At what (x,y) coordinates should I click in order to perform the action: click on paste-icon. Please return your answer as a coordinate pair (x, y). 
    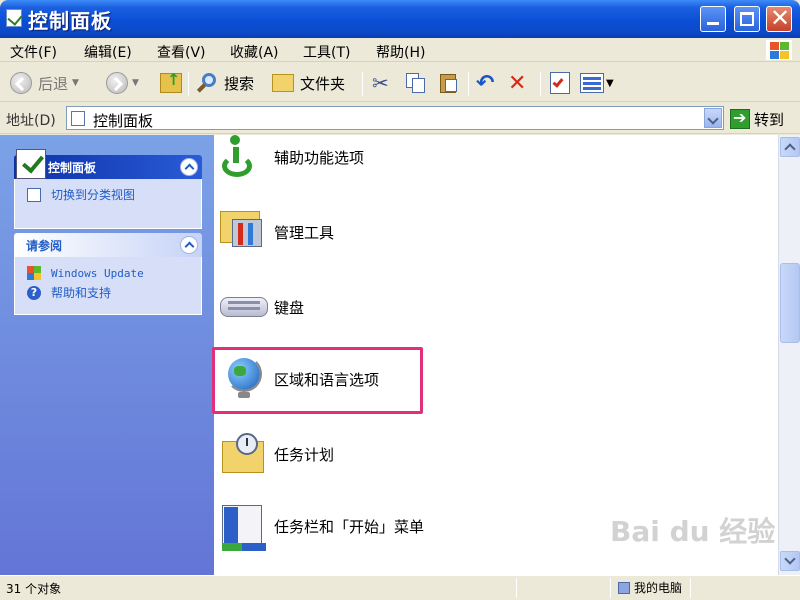
    Looking at the image, I should click on (449, 83).